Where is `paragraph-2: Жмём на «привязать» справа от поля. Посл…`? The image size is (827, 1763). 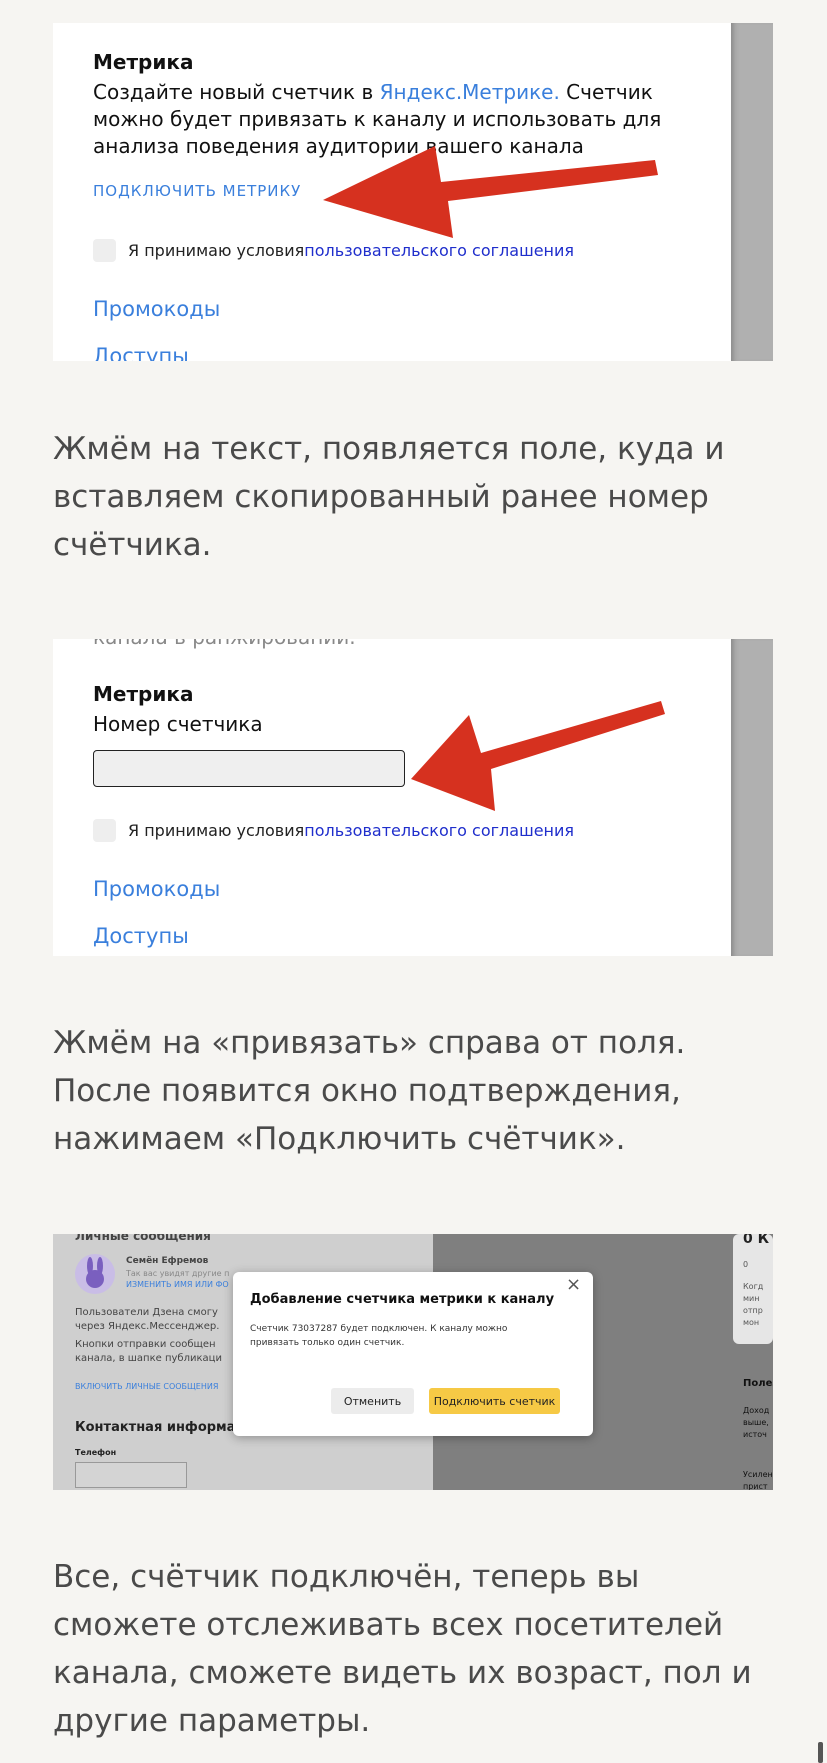 paragraph-2: Жмём на «привязать» справа от поля. Посл… is located at coordinates (369, 1091).